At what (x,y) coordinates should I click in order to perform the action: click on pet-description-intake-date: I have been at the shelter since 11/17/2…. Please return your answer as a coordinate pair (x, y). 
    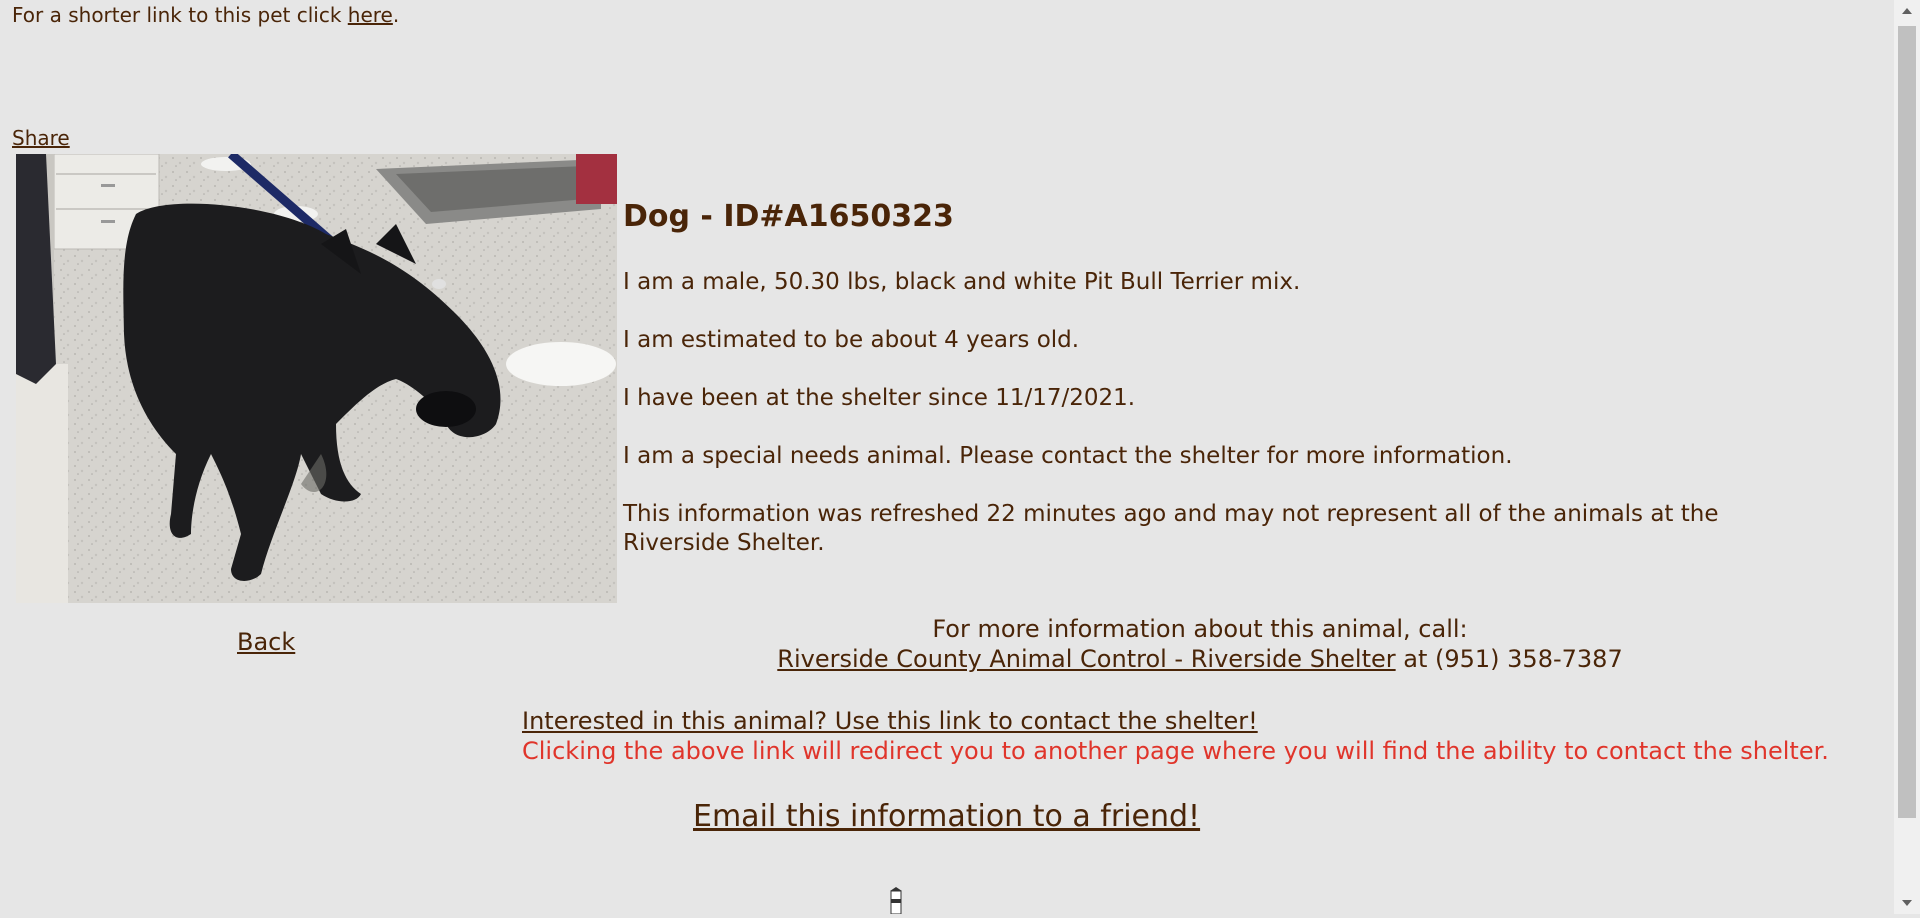
    Looking at the image, I should click on (879, 398).